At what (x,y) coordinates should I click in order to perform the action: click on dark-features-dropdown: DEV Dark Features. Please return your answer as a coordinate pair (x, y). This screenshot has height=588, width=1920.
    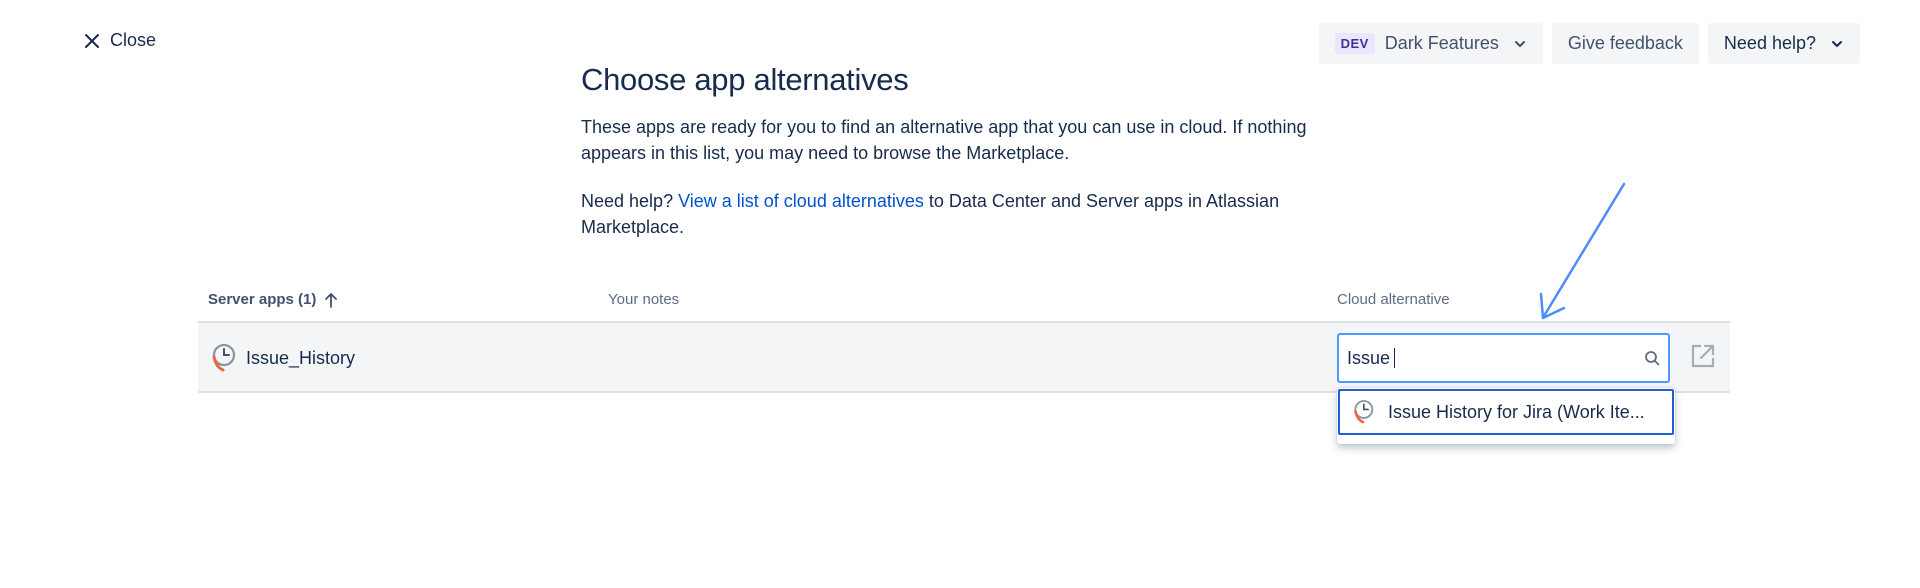
    Looking at the image, I should click on (1430, 43).